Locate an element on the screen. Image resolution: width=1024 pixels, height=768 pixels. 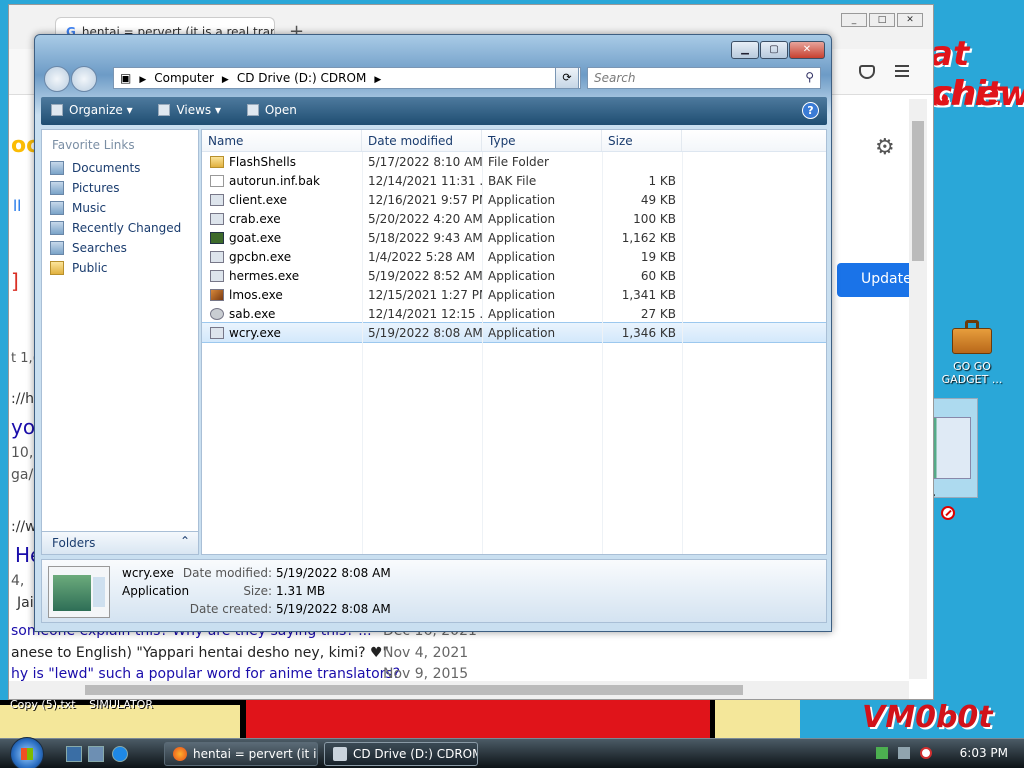
back-button is located at coordinates (57, 79).